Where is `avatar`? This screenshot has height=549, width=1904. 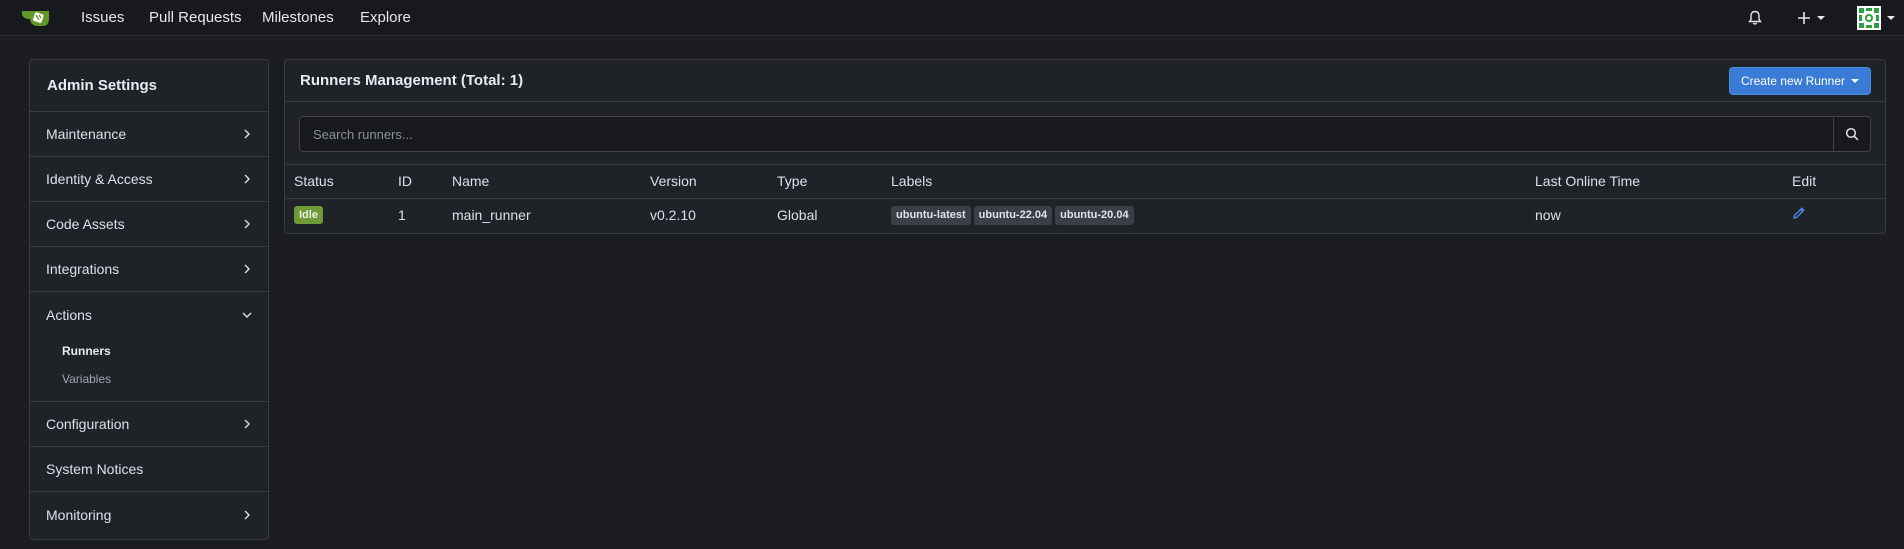 avatar is located at coordinates (1869, 18).